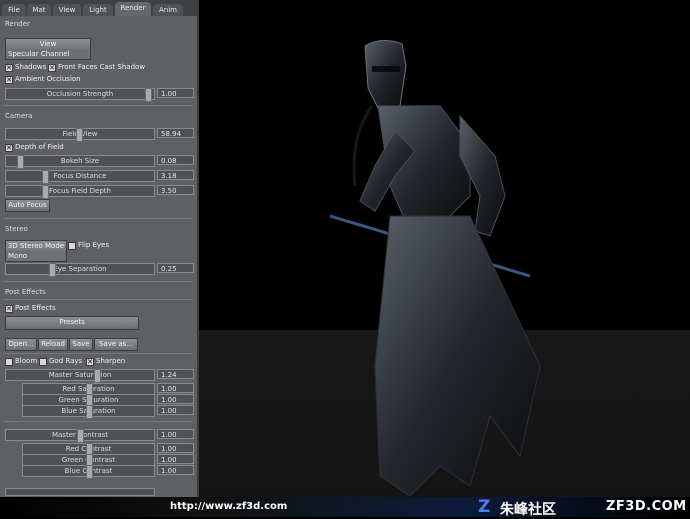  I want to click on ambient-occlusion-checkbox: ✕ Ambient Occlusion, so click(43, 79).